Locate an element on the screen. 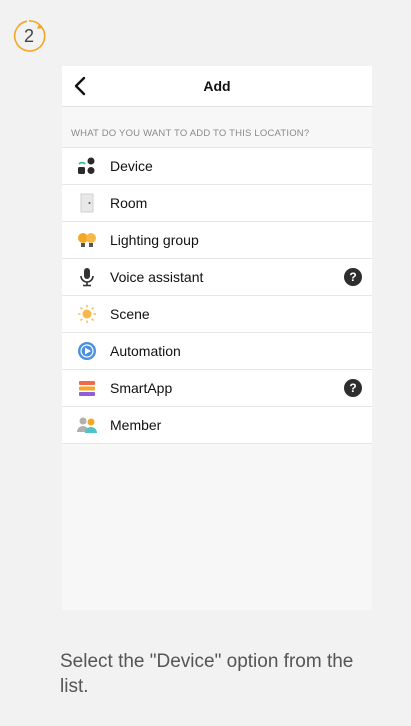 This screenshot has height=726, width=411. list-item-label: Scene is located at coordinates (130, 314).